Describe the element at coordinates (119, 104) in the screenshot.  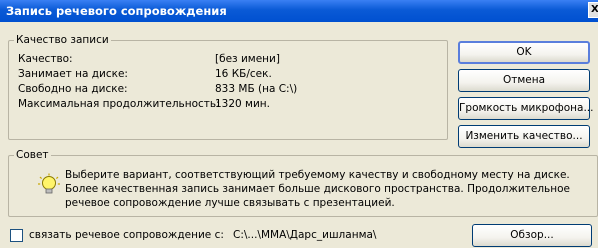
I see `max-duration-label: Максимальная продолжительность:` at that location.